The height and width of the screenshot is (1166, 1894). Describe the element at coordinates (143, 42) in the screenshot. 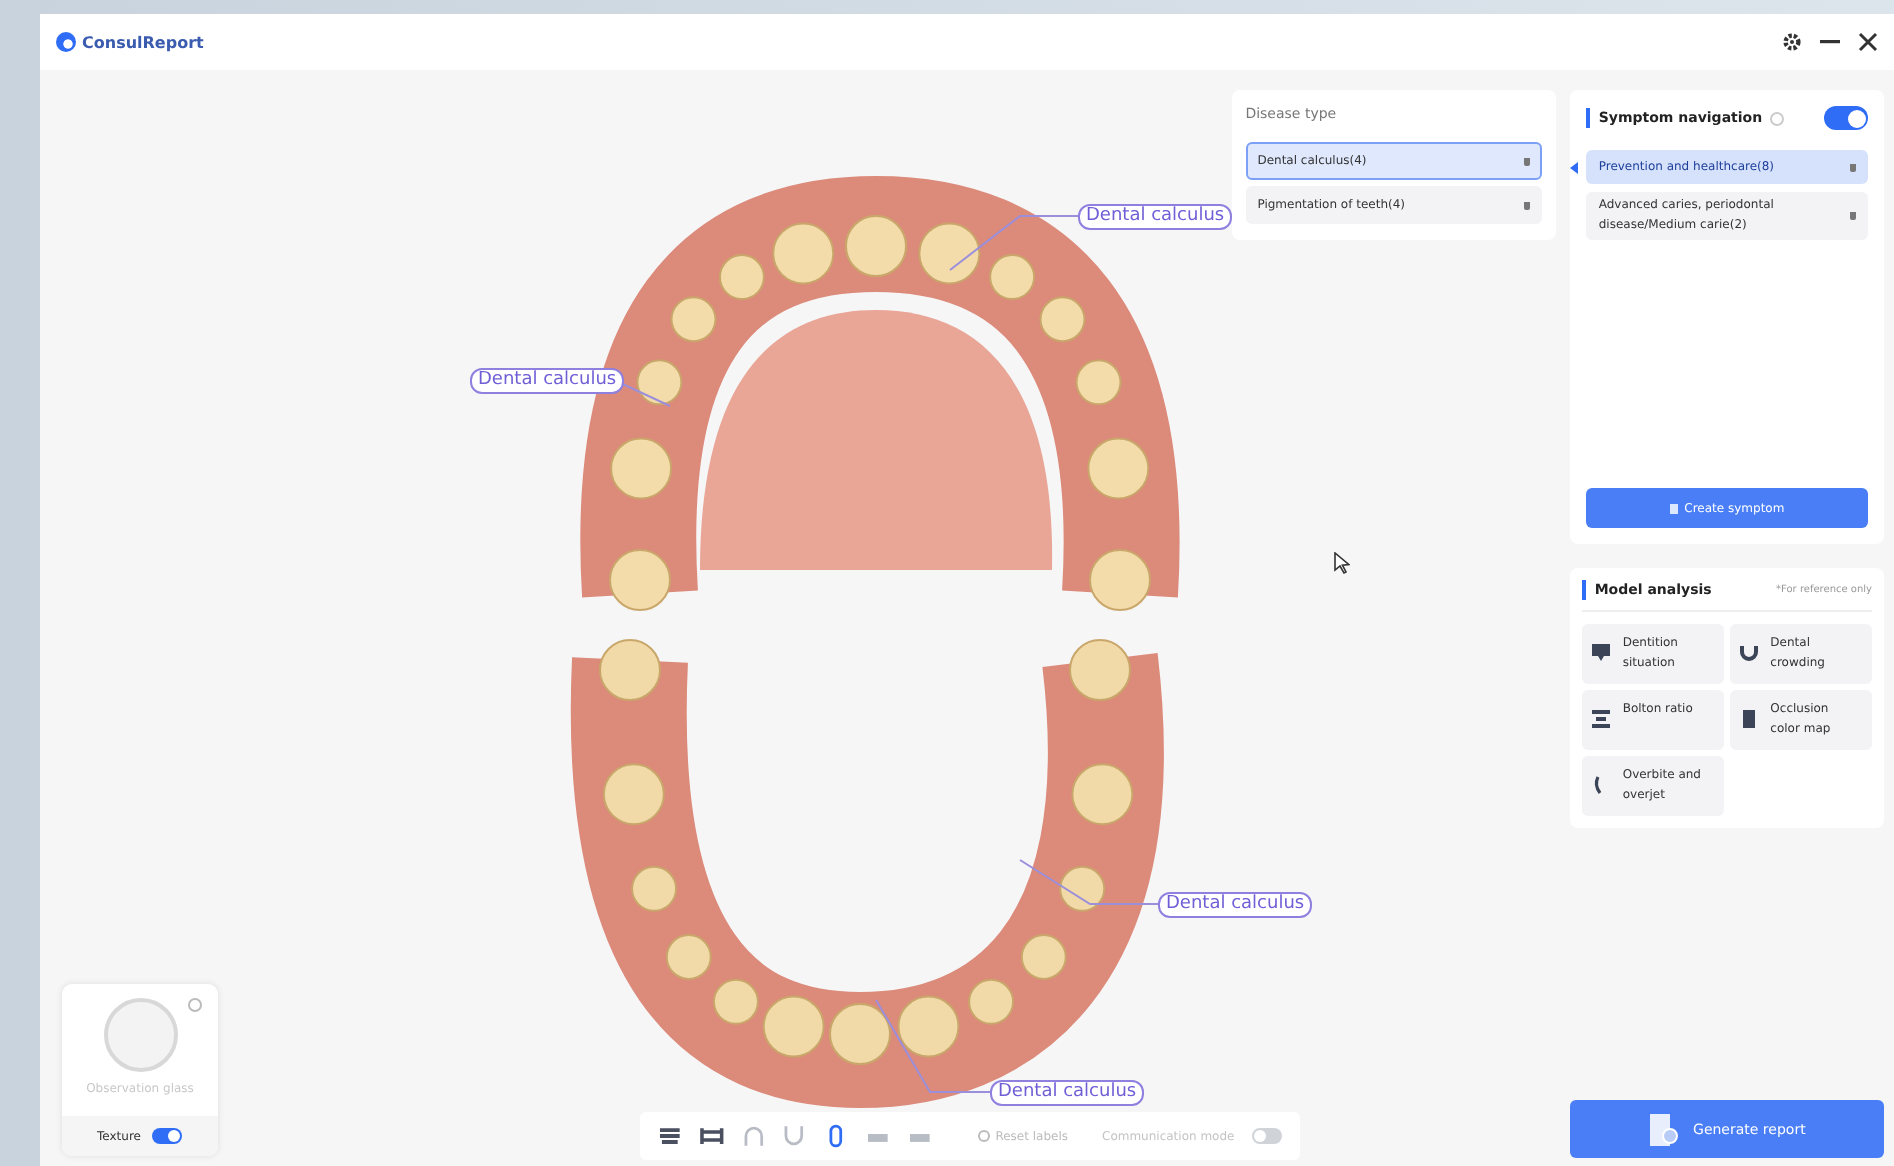

I see `window-title: ConsulReport` at that location.